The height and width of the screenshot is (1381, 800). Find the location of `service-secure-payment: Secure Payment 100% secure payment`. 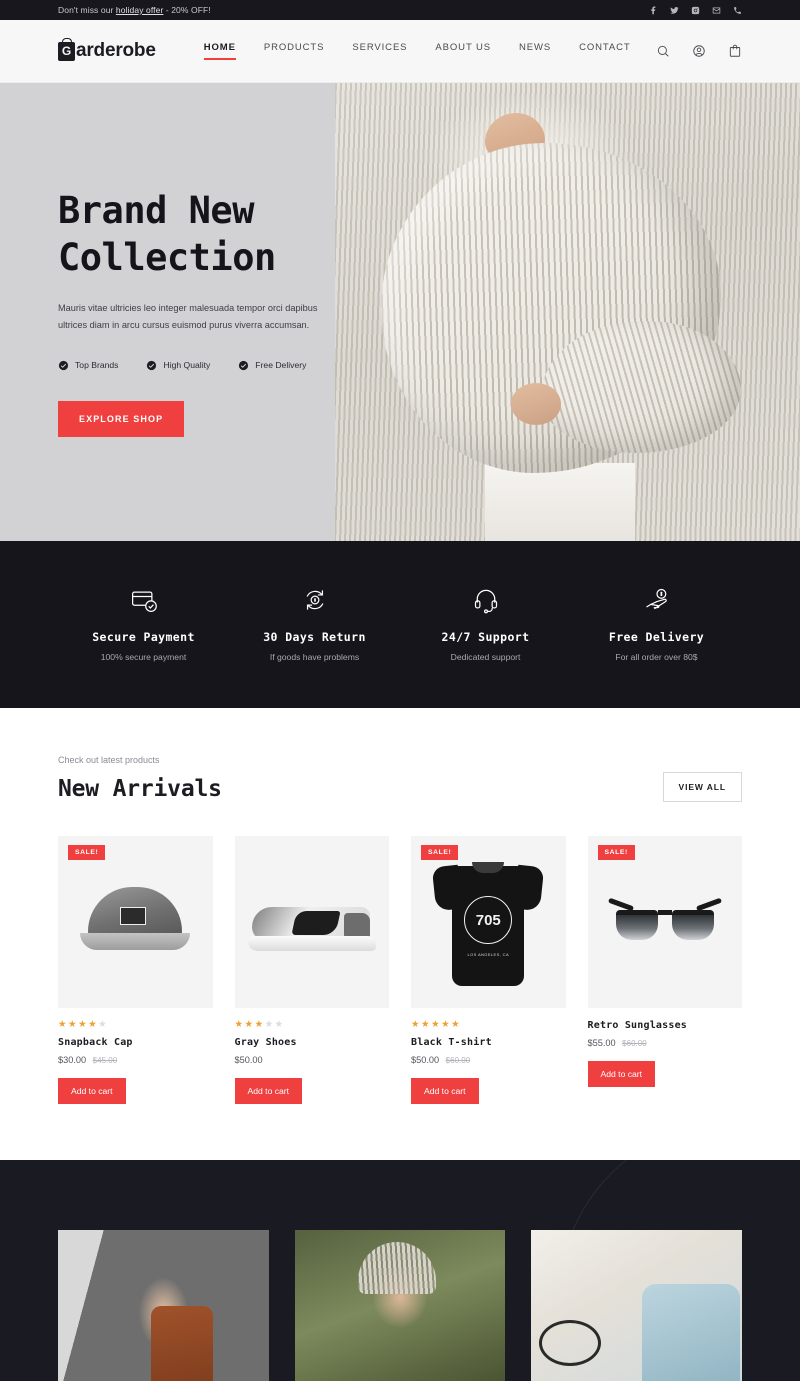

service-secure-payment: Secure Payment 100% secure payment is located at coordinates (143, 621).